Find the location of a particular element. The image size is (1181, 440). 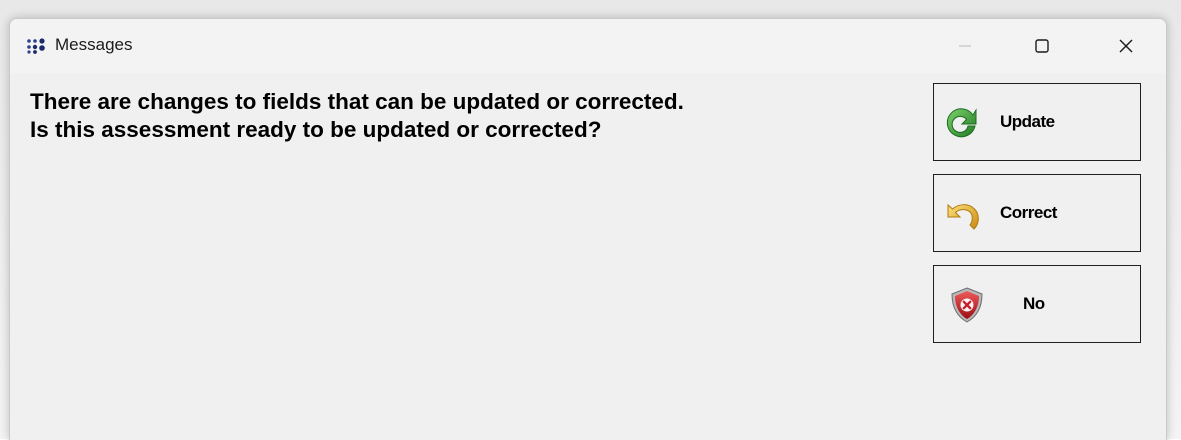

maximize-button is located at coordinates (1042, 46).